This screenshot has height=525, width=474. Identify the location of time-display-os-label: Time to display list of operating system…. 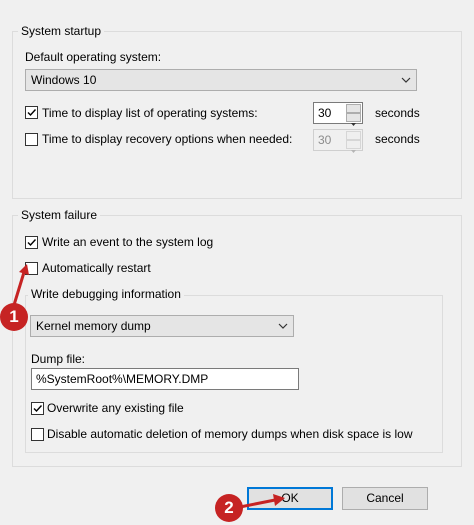
(150, 113).